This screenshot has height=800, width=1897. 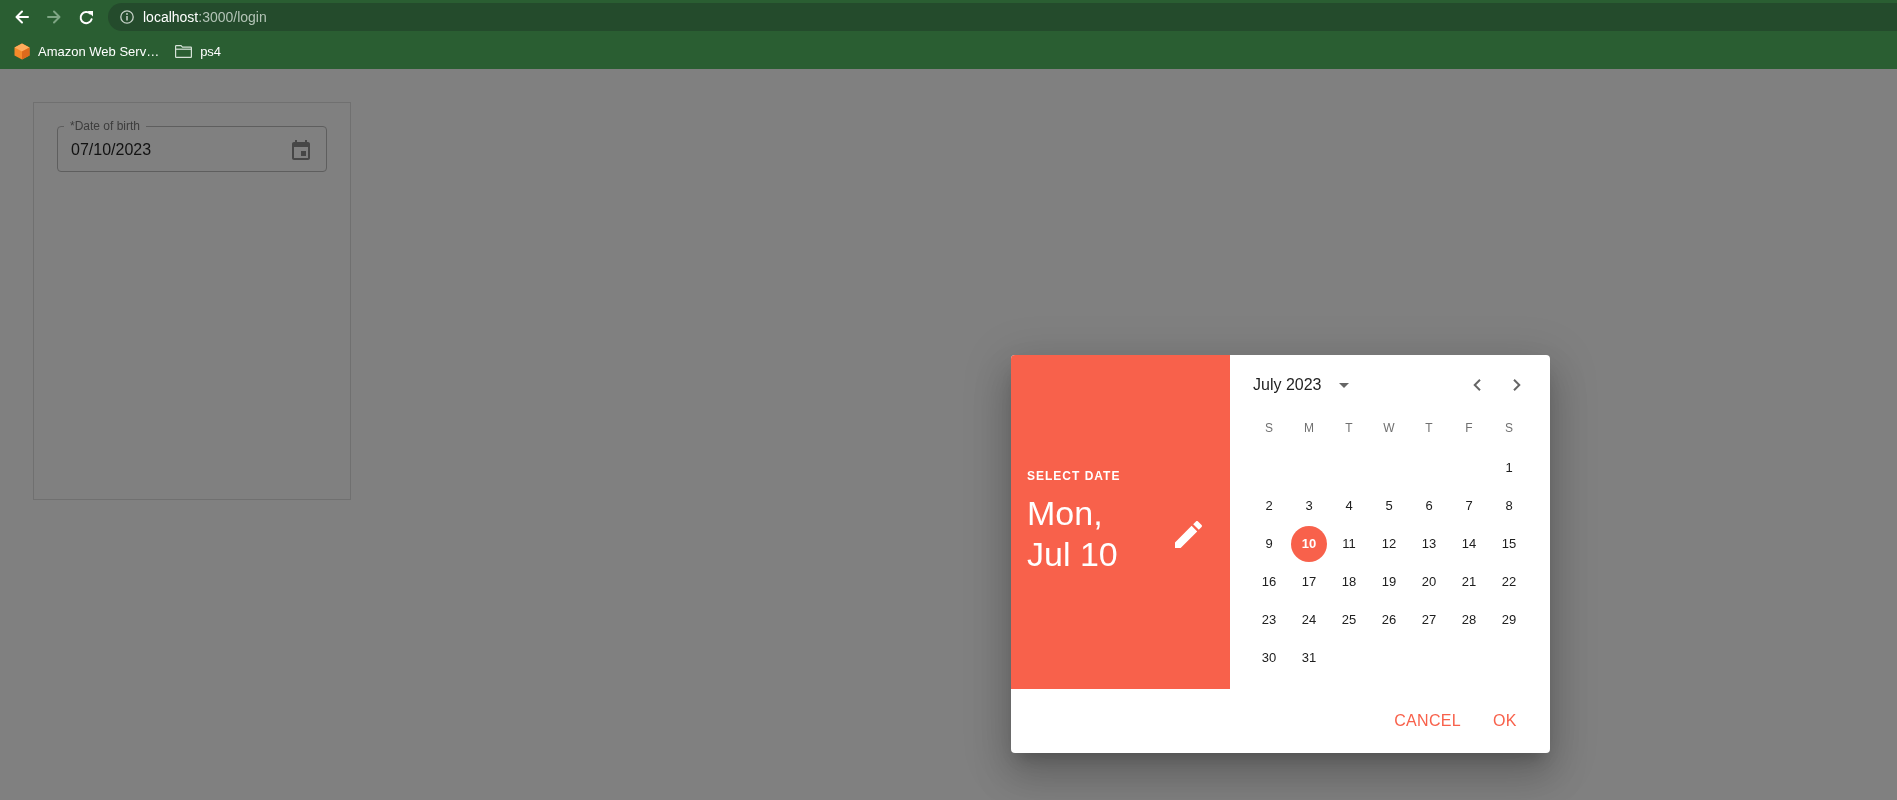 I want to click on forward-arrow-icon, so click(x=54, y=17).